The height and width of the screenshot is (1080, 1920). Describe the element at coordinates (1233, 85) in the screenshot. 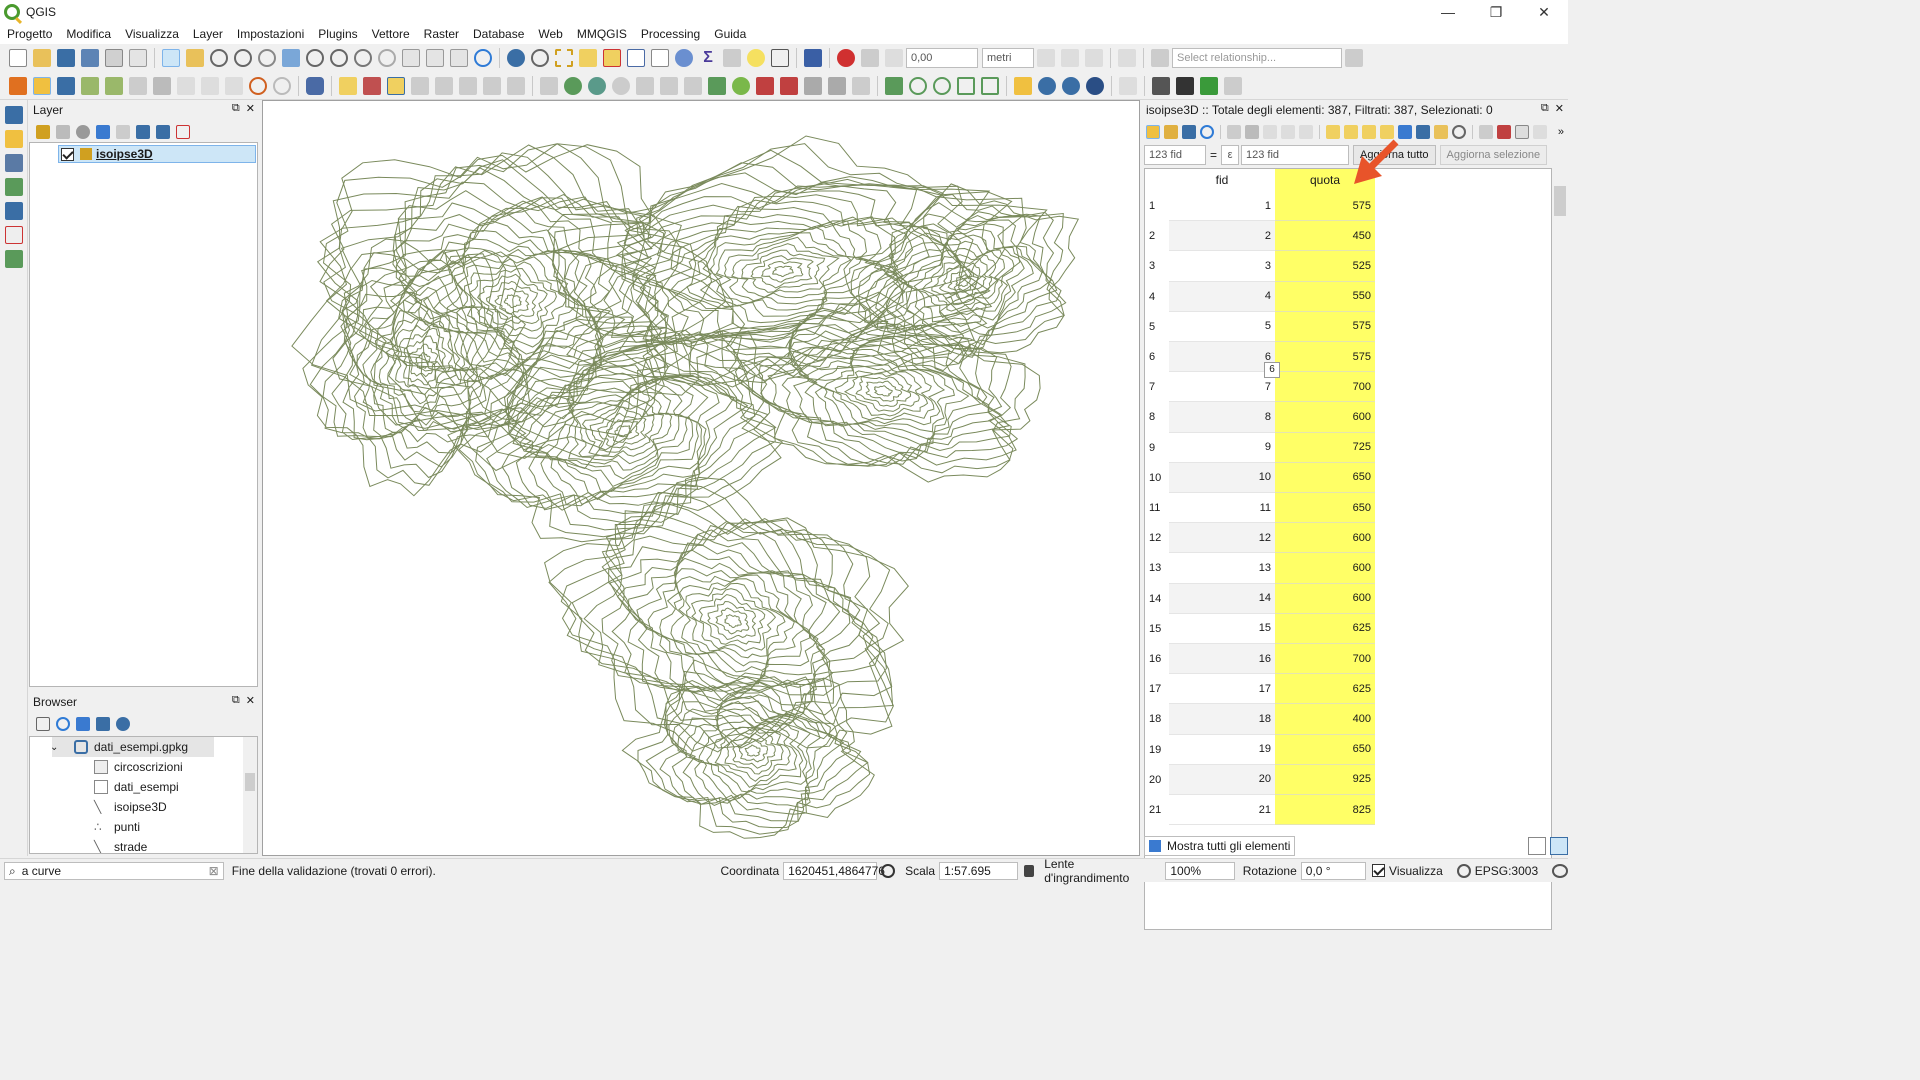

I see `layout-plugin-icon` at that location.